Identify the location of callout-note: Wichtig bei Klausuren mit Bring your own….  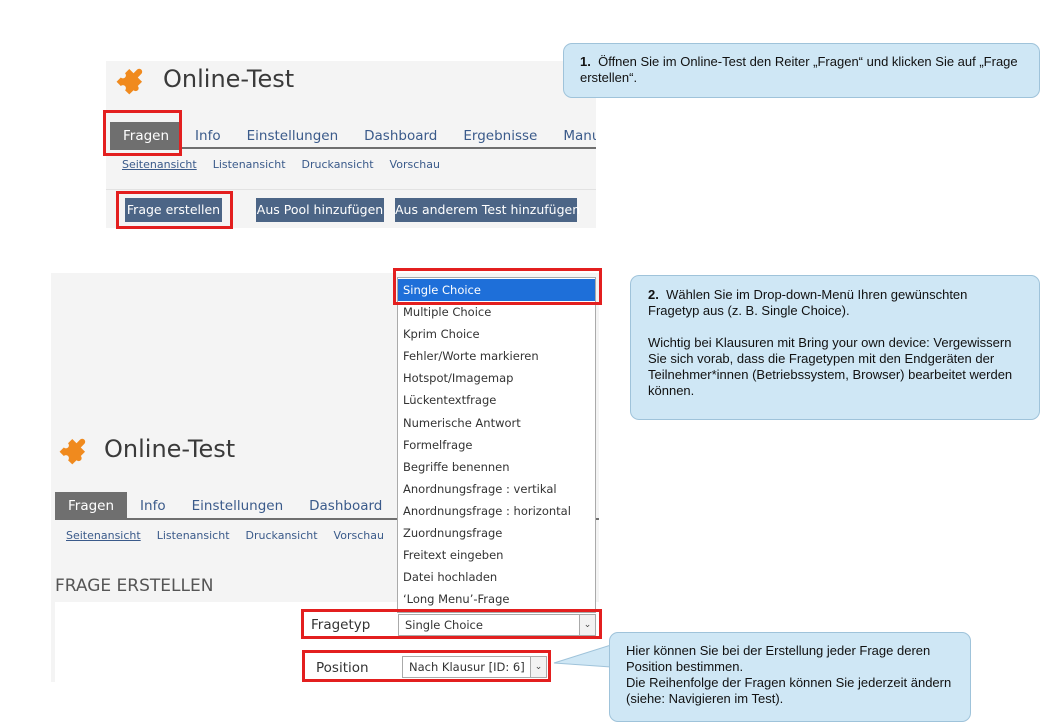
(830, 366).